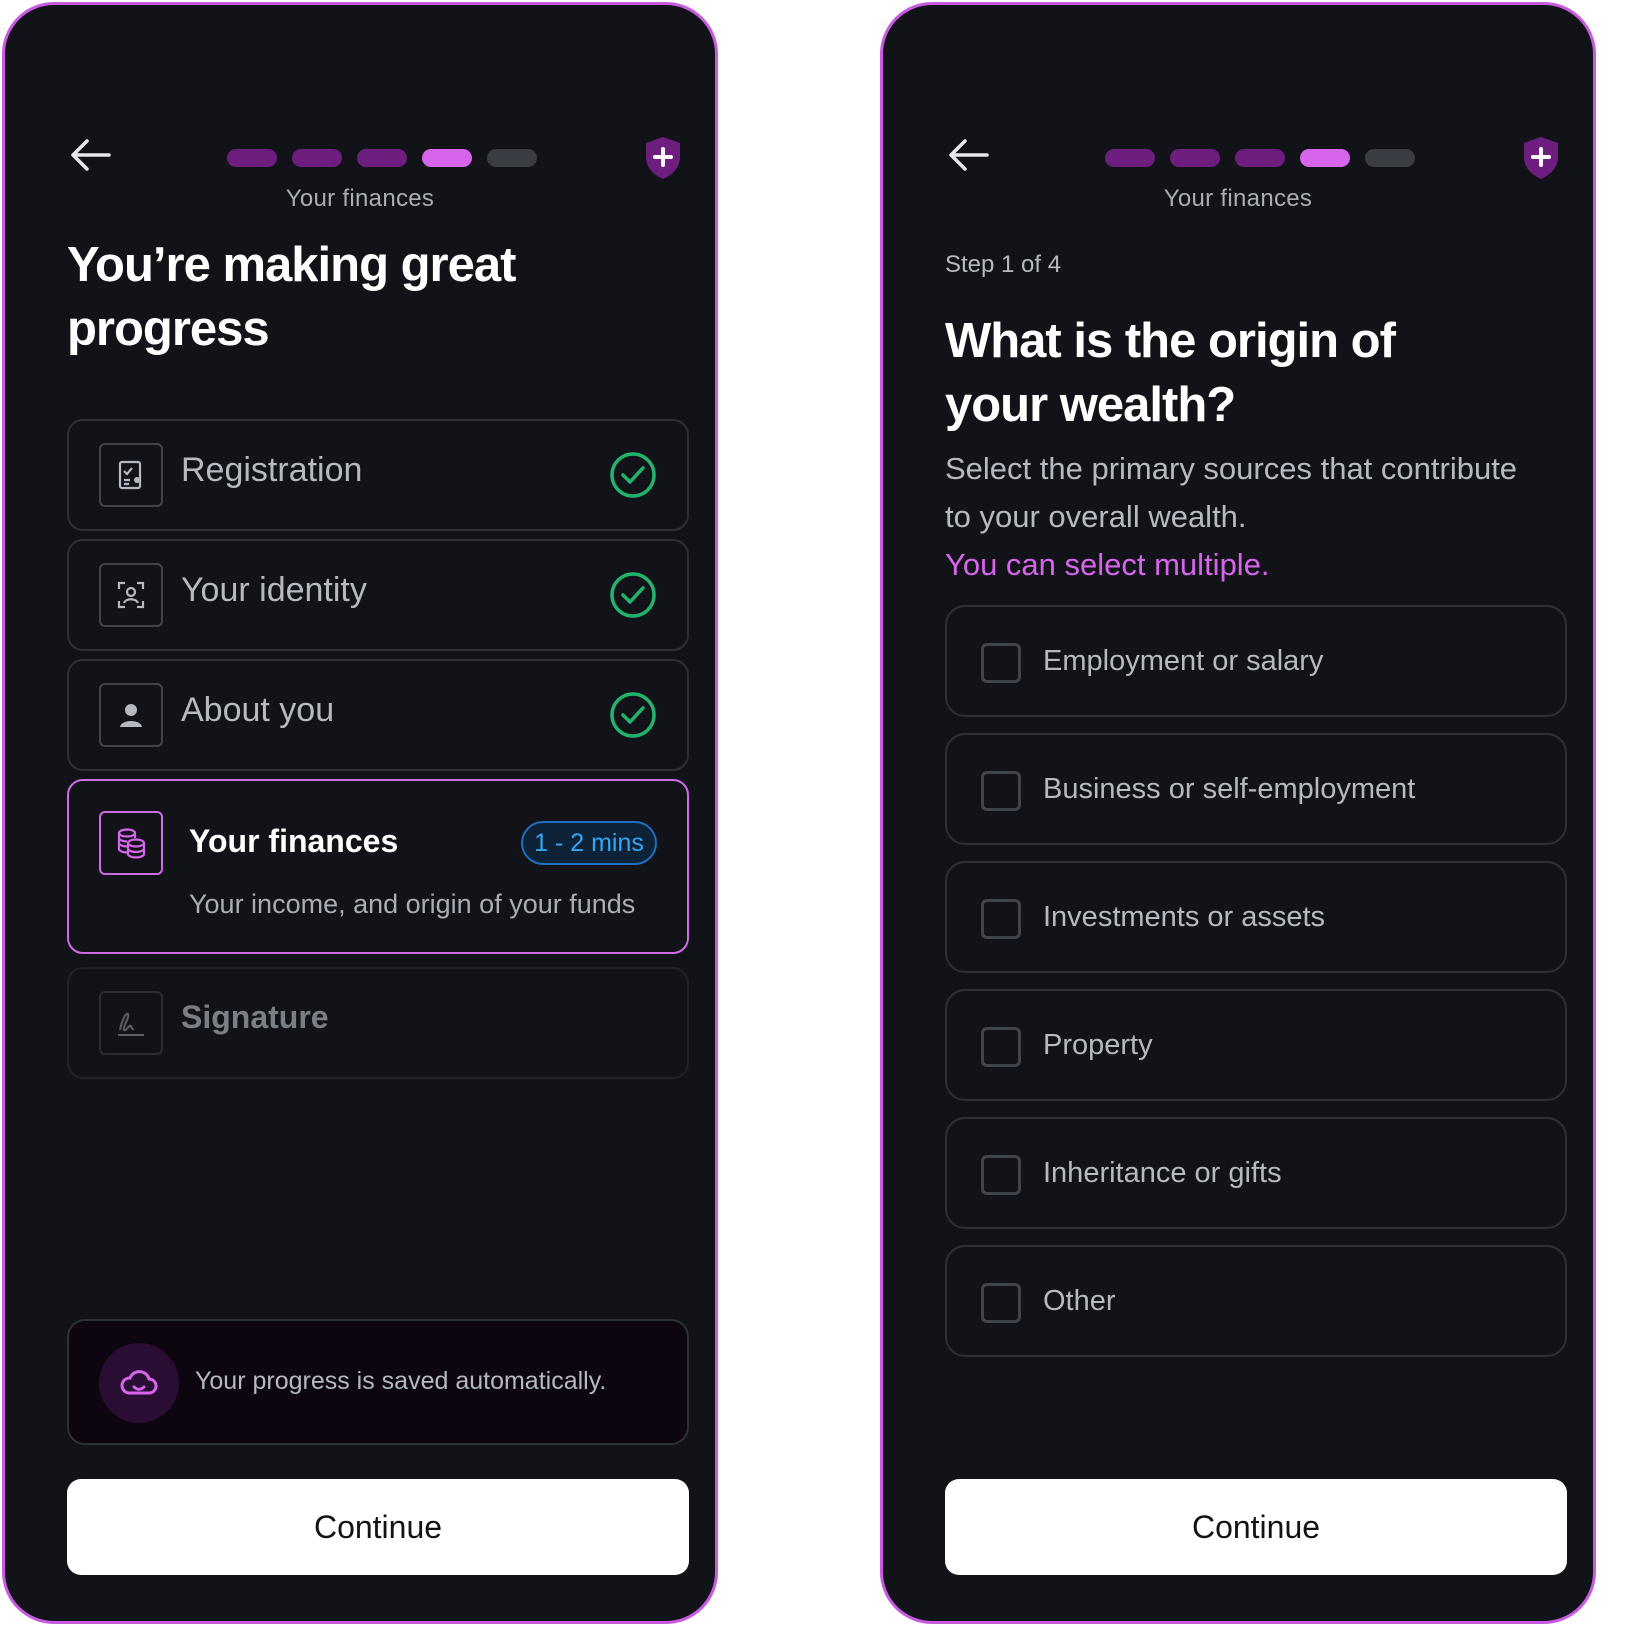  I want to click on signature-icon, so click(131, 1023).